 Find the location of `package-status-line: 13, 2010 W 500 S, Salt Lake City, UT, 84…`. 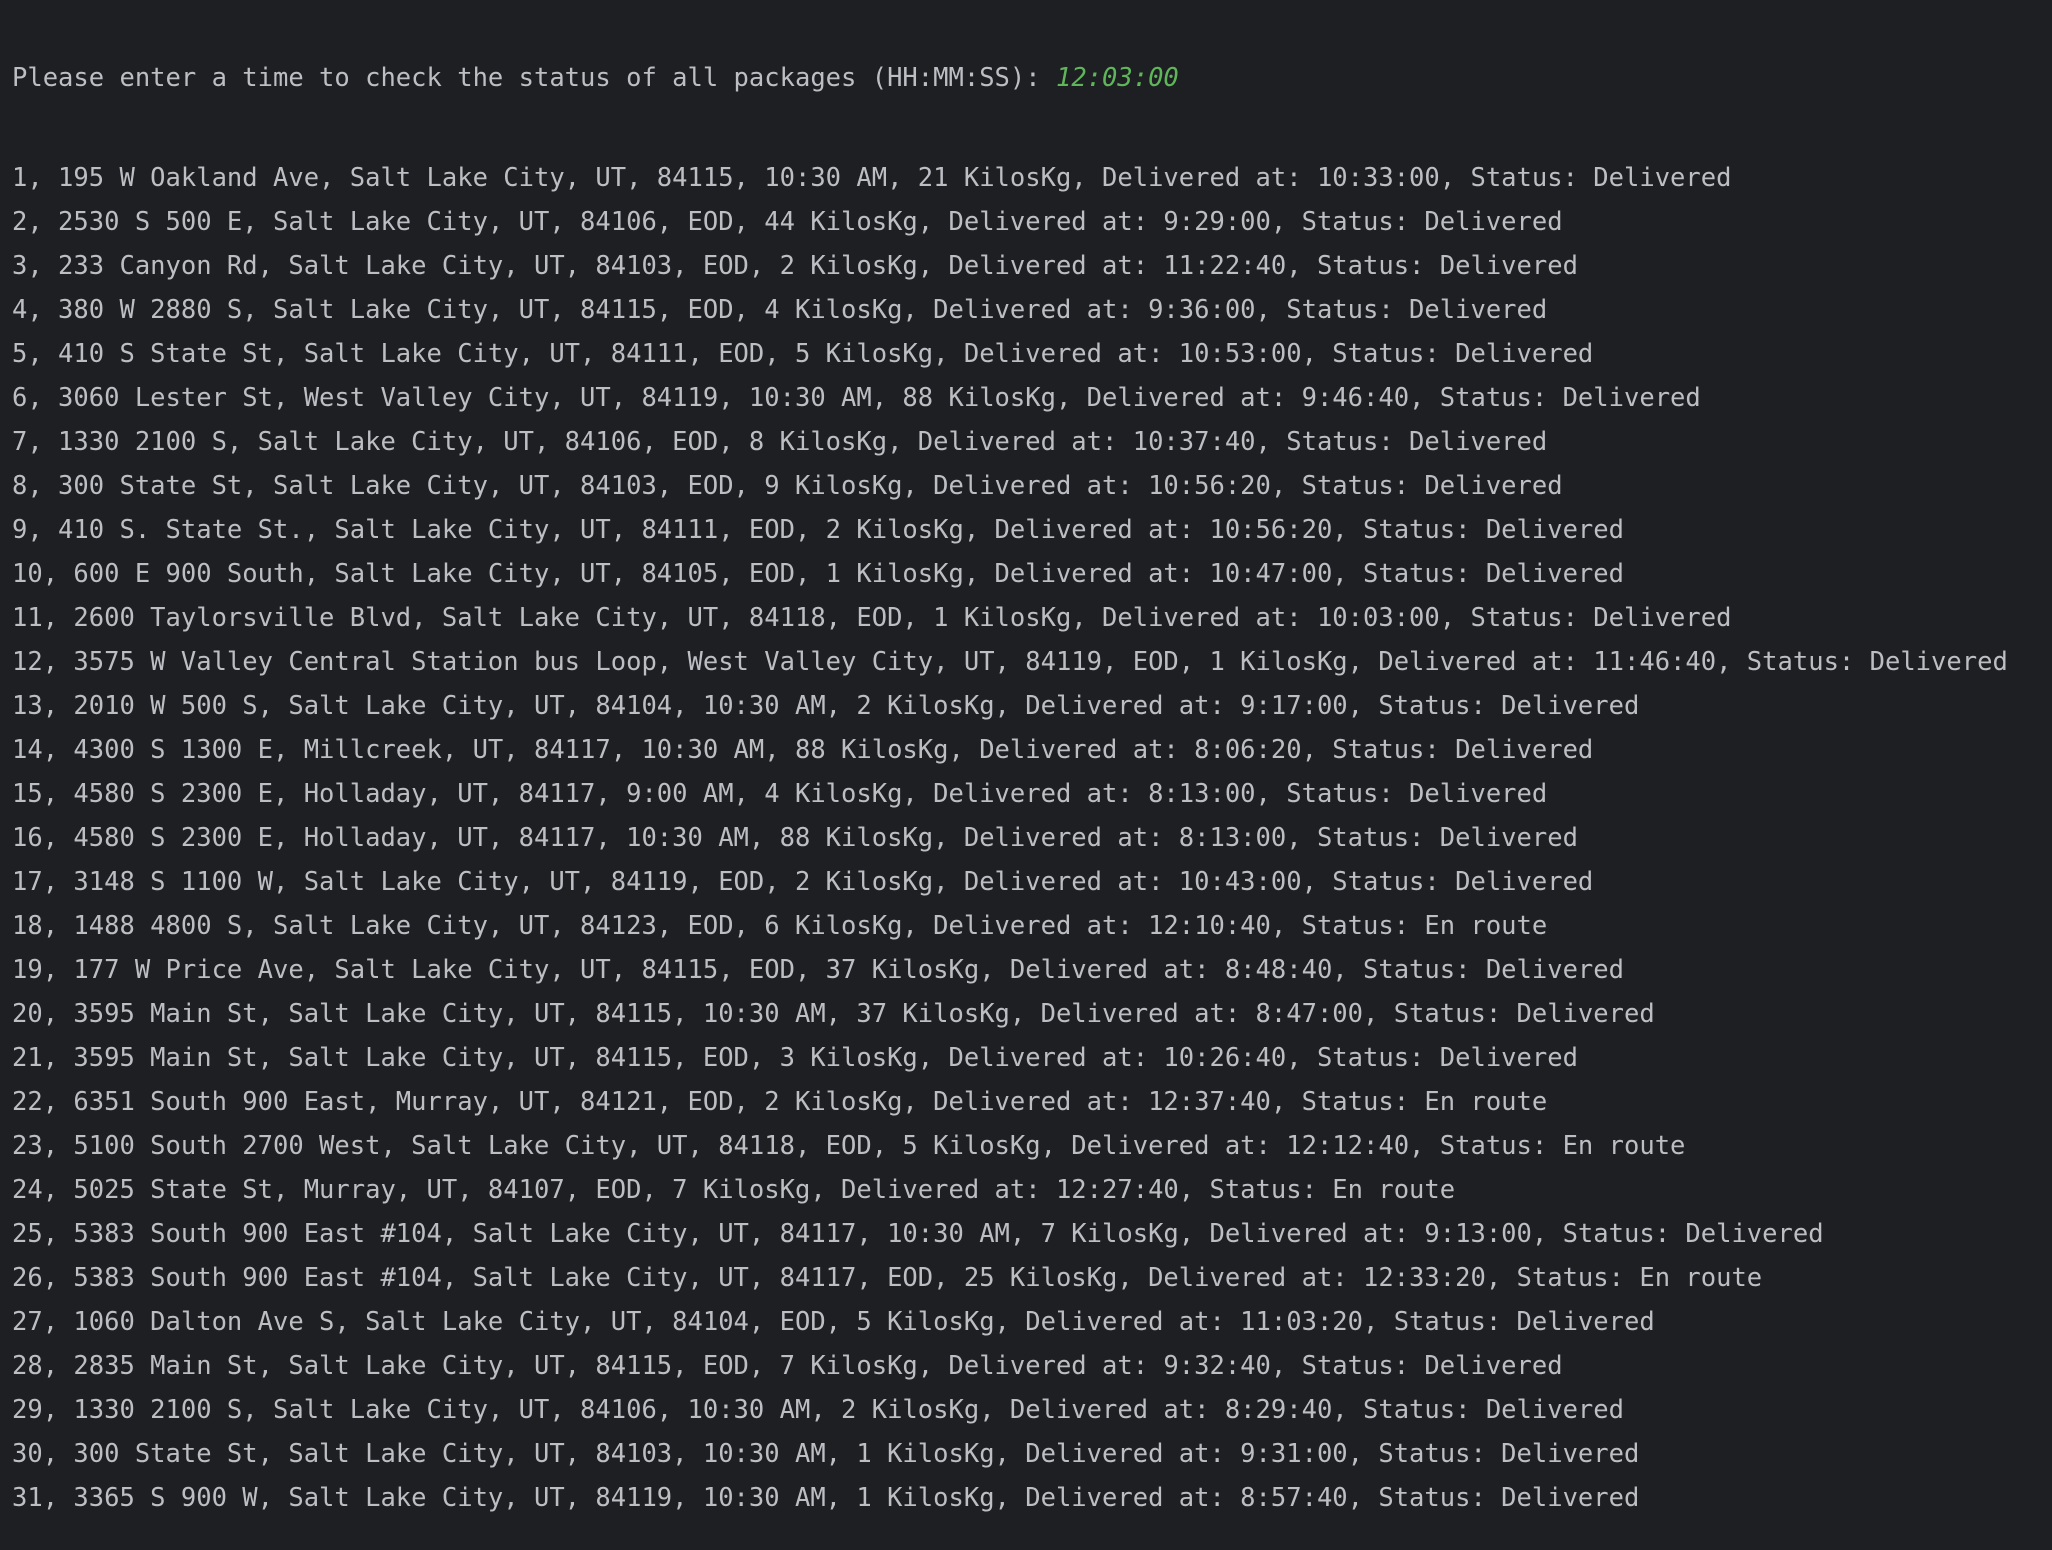

package-status-line: 13, 2010 W 500 S, Salt Lake City, UT, 84… is located at coordinates (826, 706).